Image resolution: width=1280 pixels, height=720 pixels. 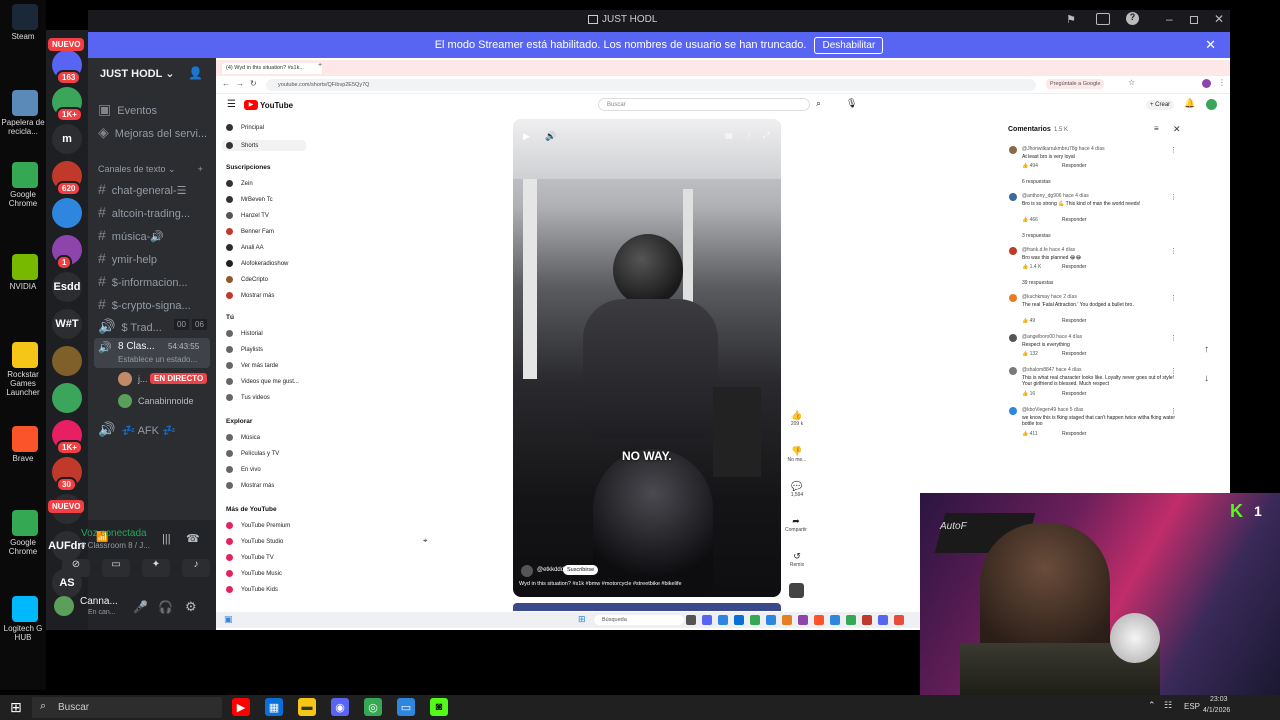 What do you see at coordinates (1211, 104) in the screenshot?
I see `yt-avatar` at bounding box center [1211, 104].